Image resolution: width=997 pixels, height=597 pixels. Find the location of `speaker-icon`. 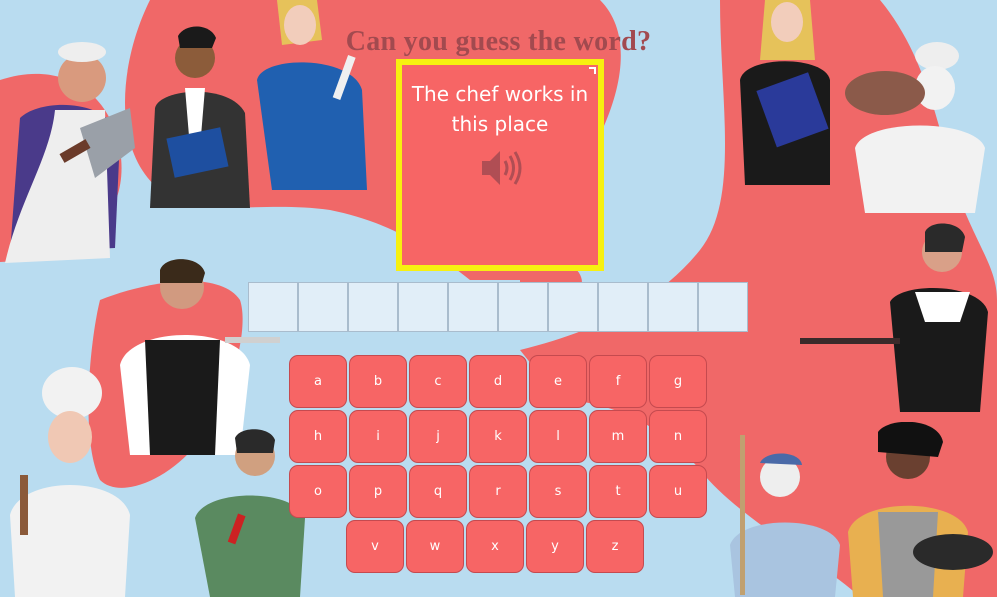

speaker-icon is located at coordinates (502, 170).